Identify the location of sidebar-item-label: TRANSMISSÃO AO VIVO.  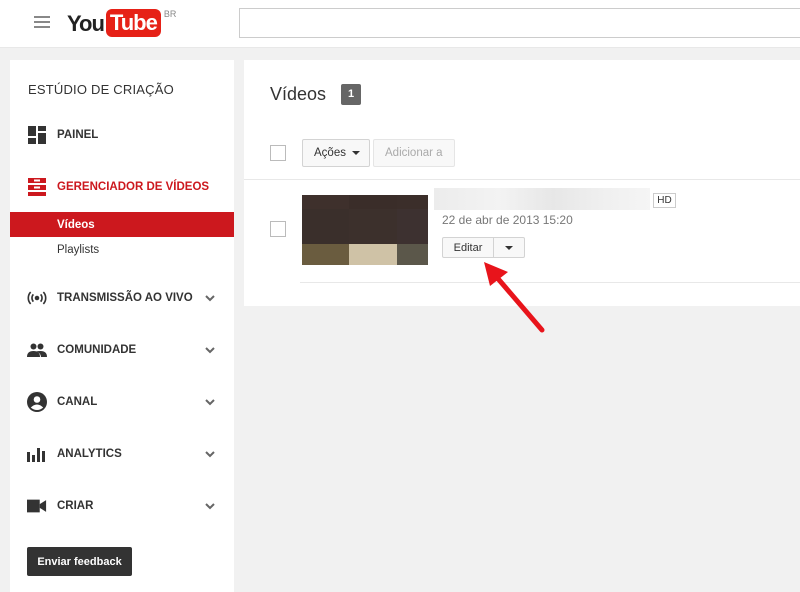
(125, 298).